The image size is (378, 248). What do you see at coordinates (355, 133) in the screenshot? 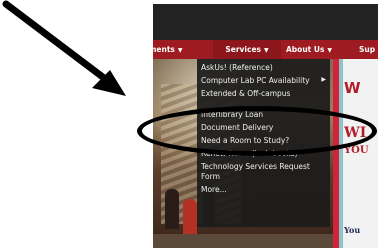
I see `promo-headline: WI` at bounding box center [355, 133].